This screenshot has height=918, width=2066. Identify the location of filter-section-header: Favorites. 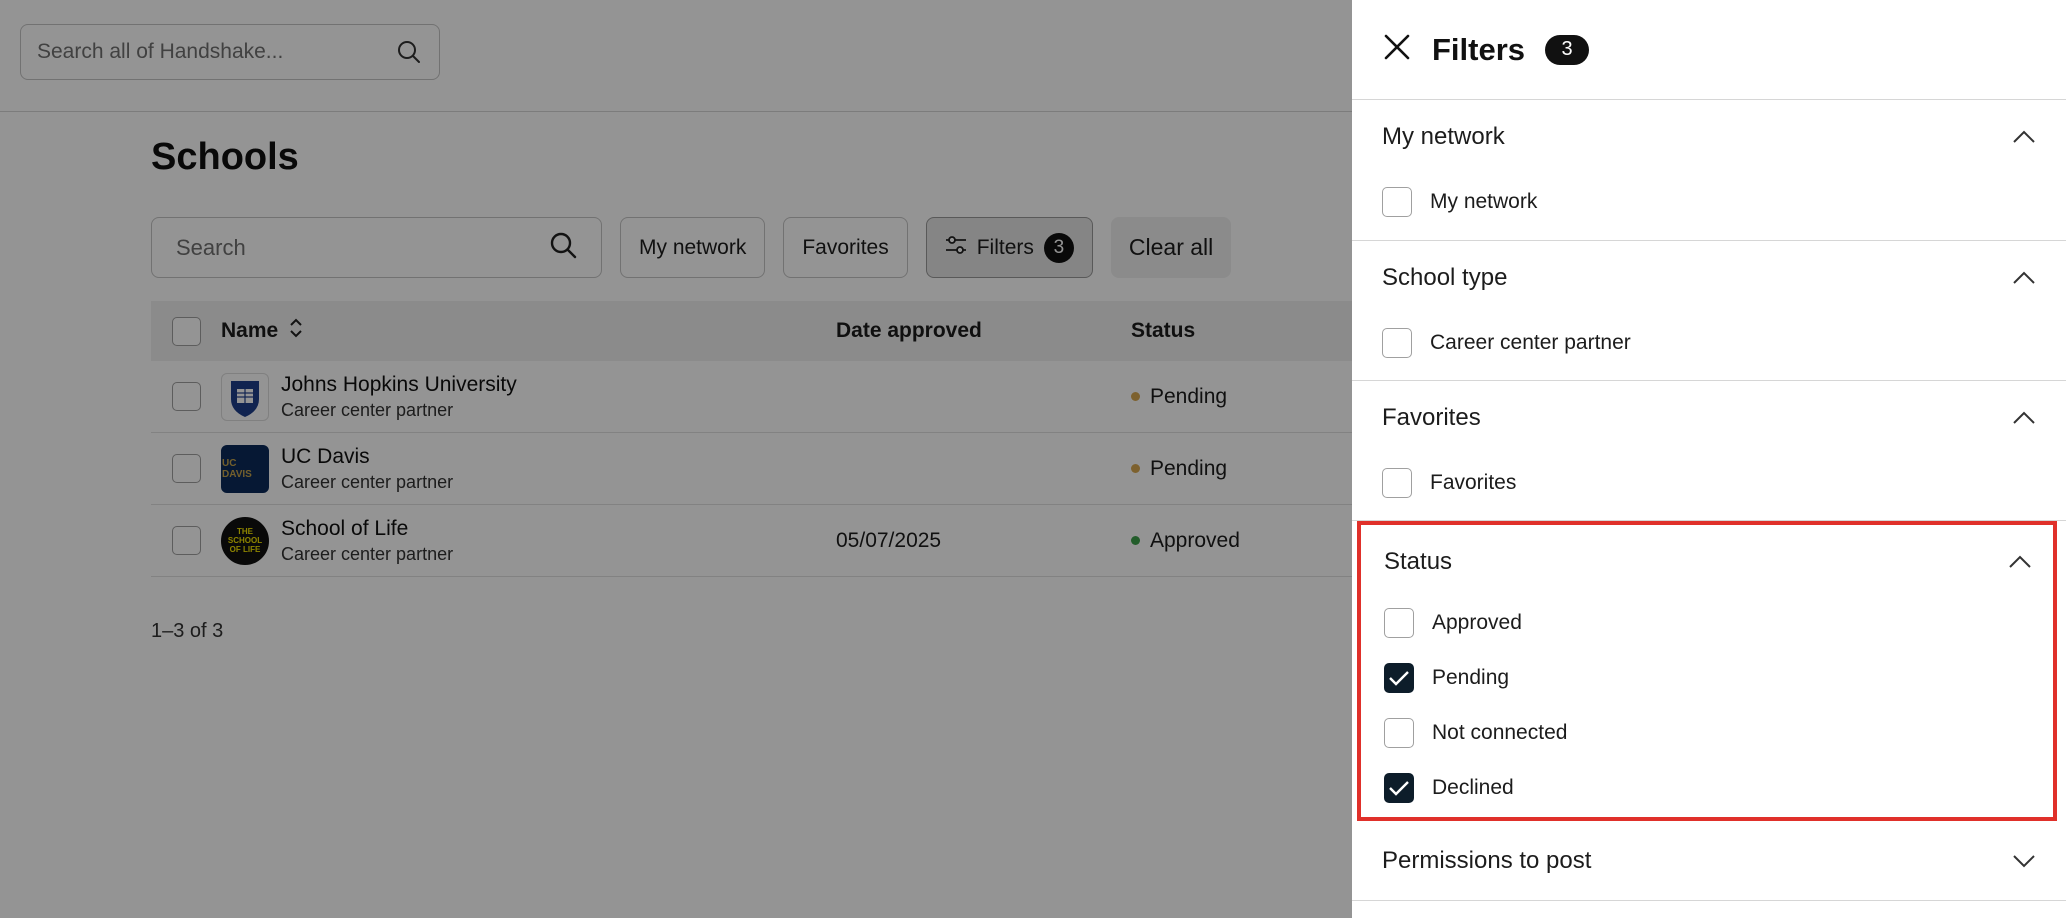
(1709, 418).